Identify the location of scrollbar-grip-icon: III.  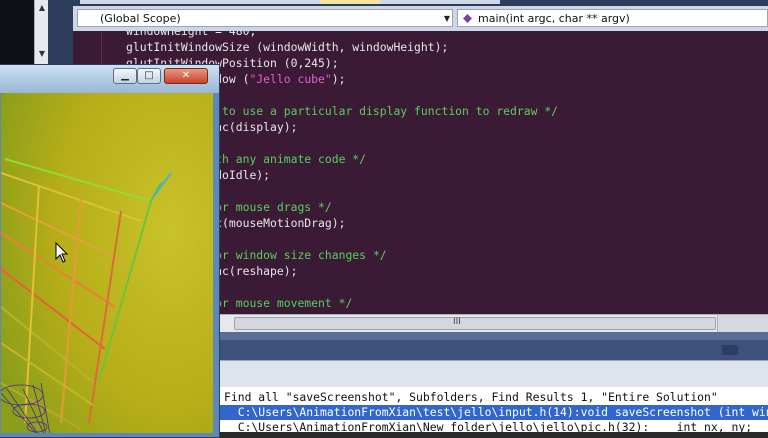
(457, 322).